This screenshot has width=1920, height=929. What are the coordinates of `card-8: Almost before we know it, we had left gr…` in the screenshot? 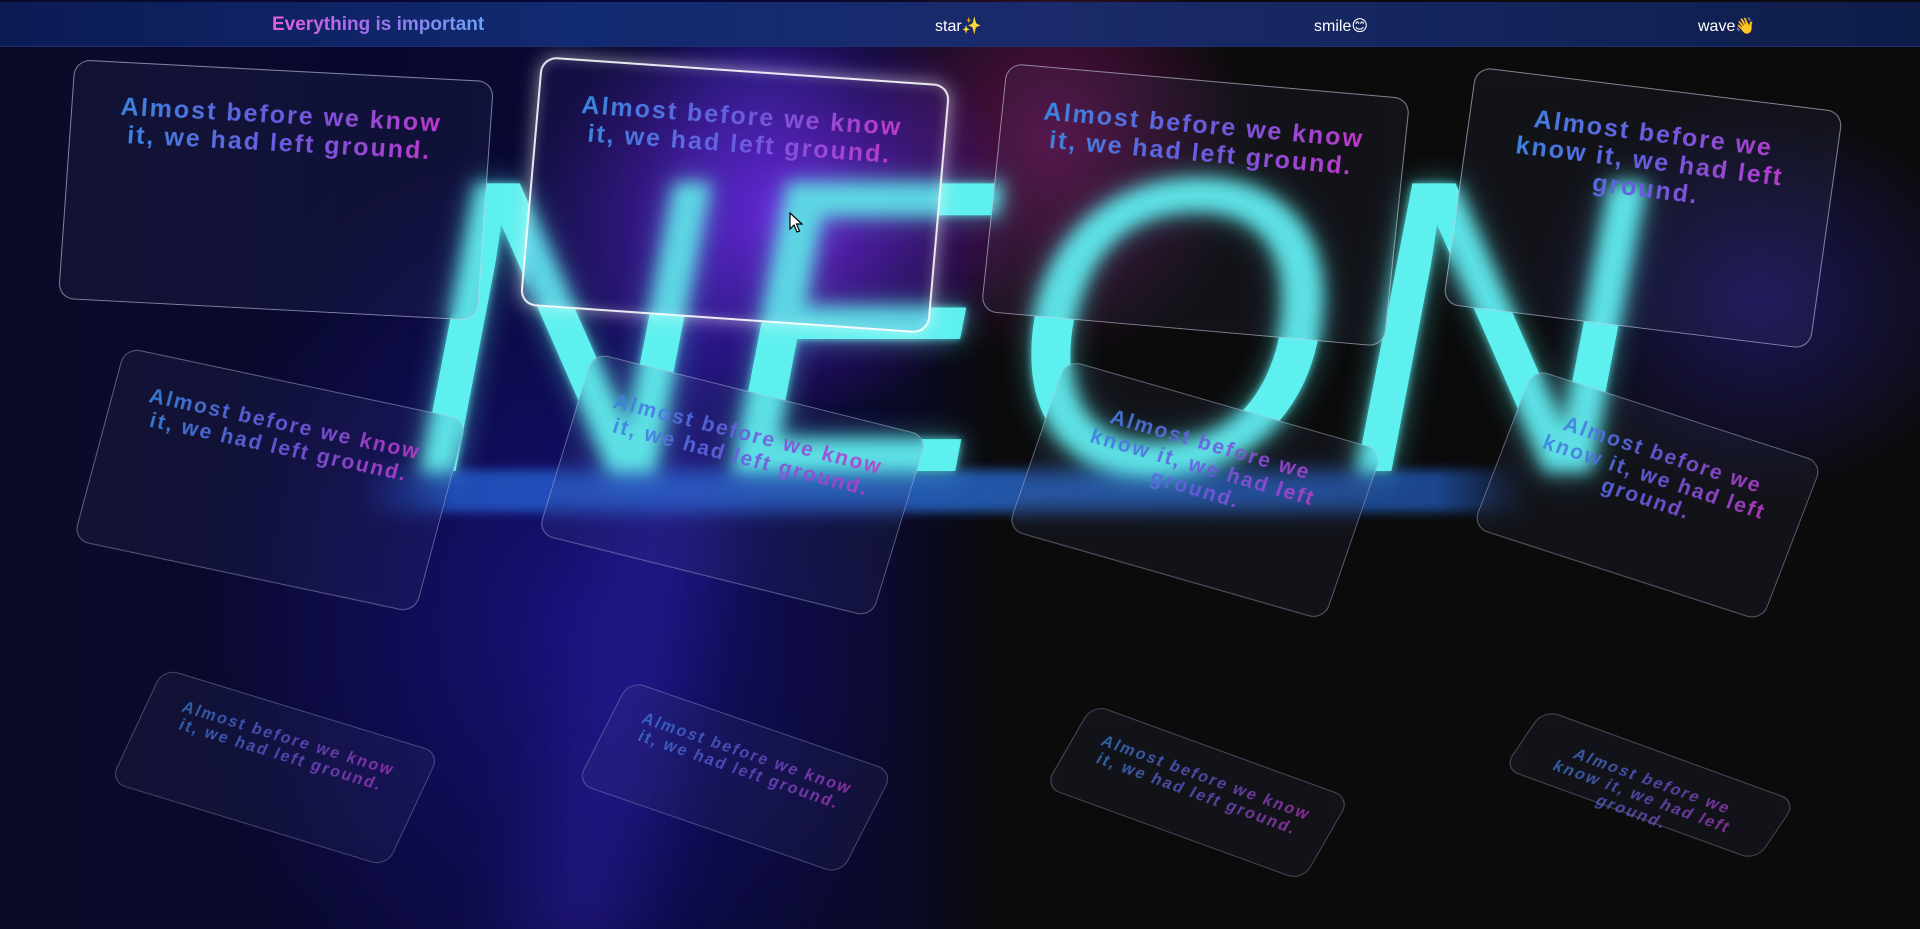 It's located at (1647, 495).